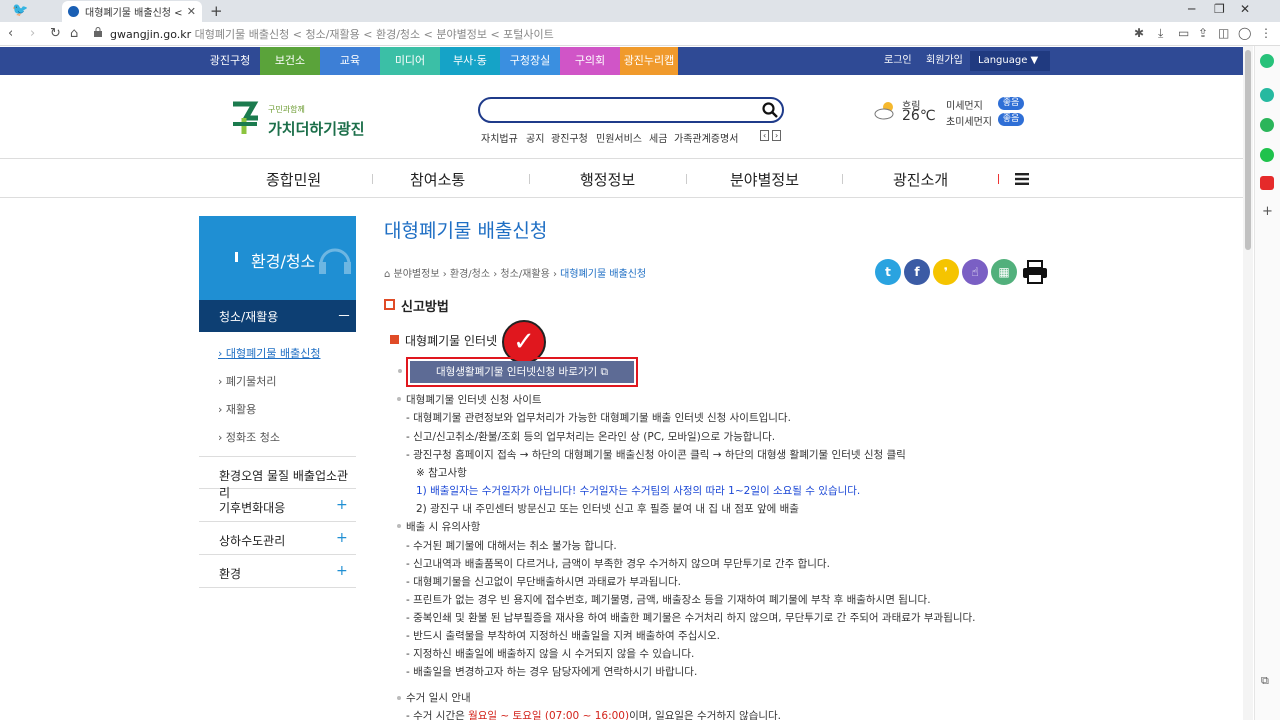  I want to click on close-window-icon: ✕, so click(1245, 9).